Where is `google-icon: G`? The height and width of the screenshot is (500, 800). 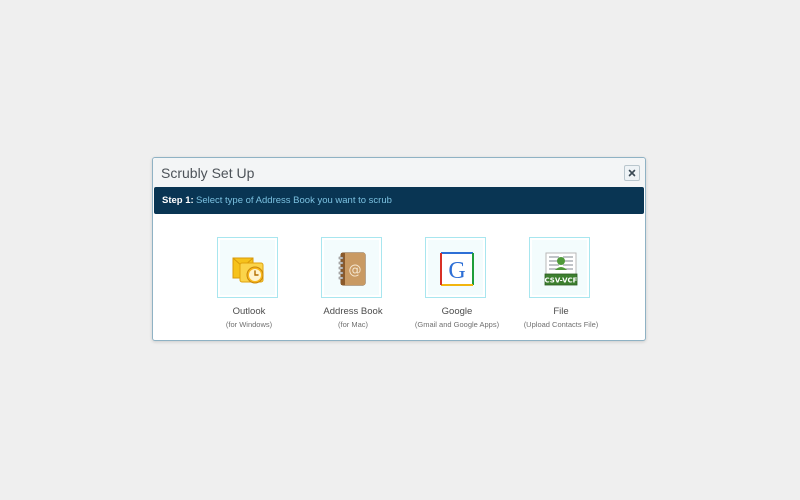
google-icon: G is located at coordinates (457, 269).